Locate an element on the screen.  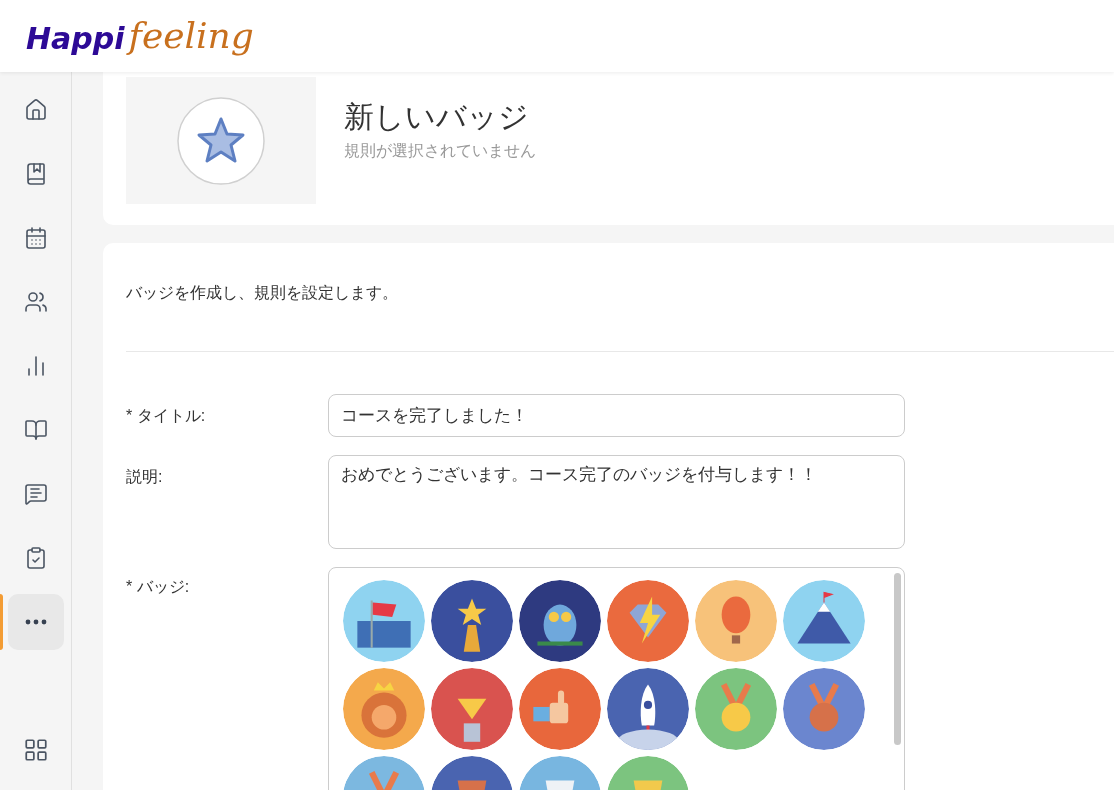
logo-text: Happi is located at coordinates (75, 39).